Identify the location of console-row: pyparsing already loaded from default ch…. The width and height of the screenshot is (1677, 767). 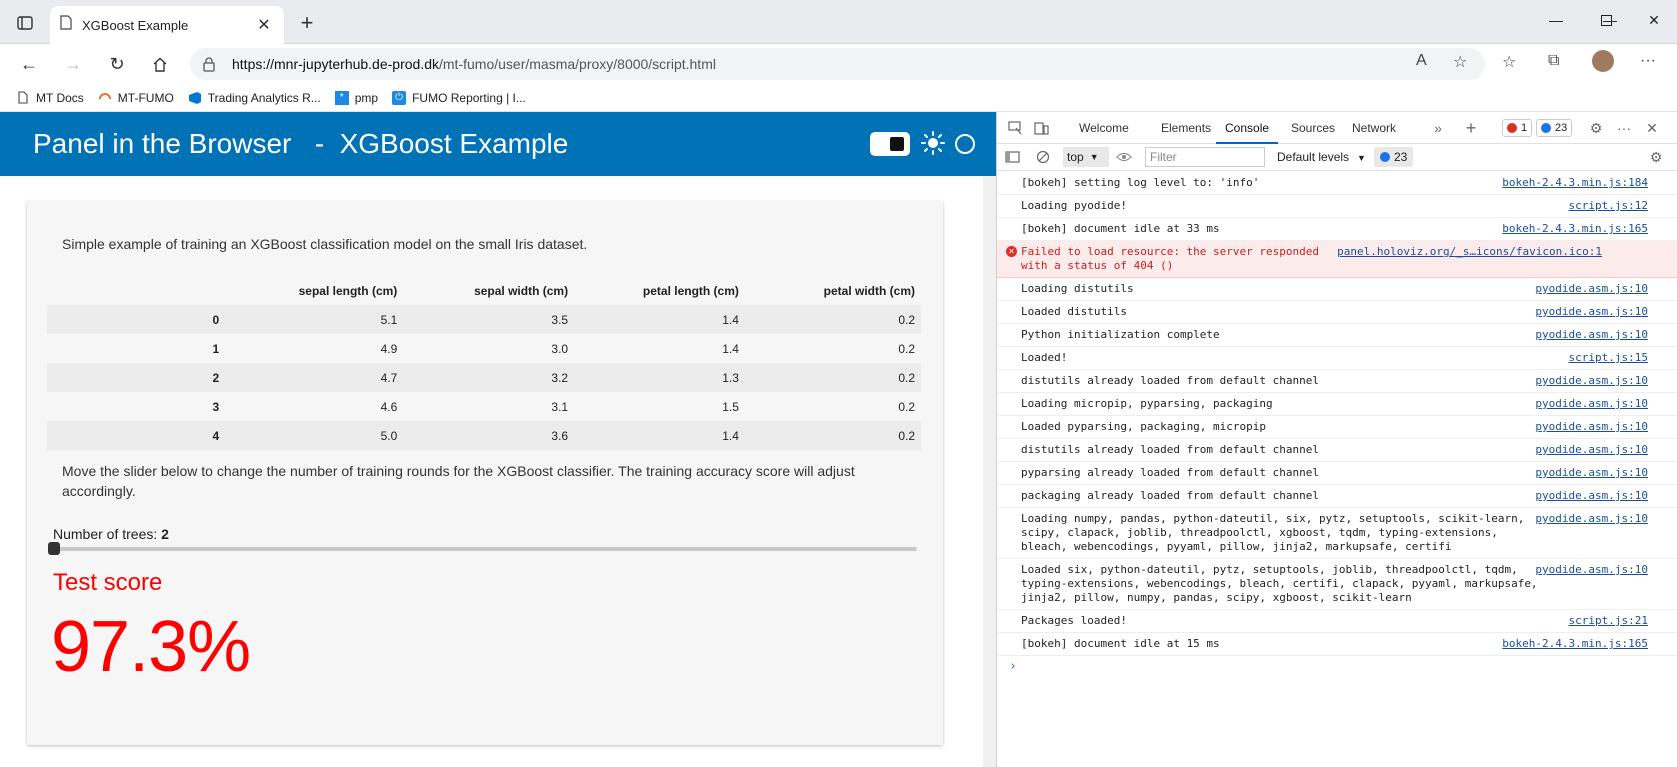
(1337, 473).